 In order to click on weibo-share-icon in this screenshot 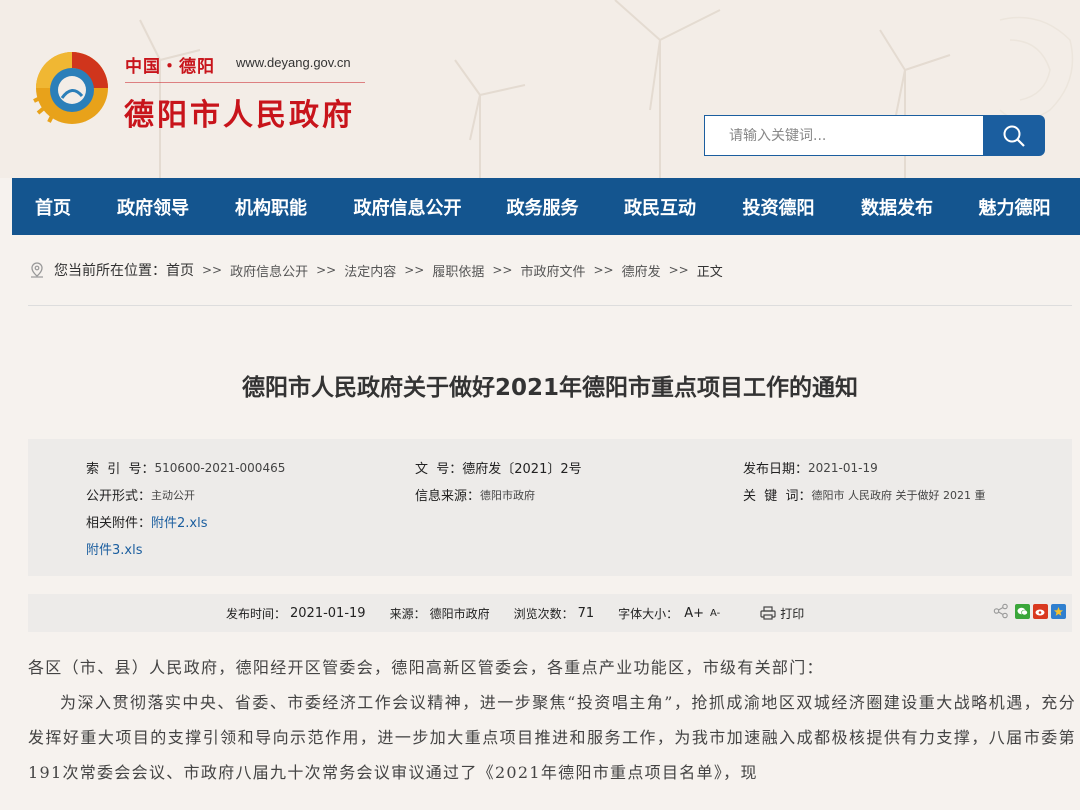, I will do `click(1040, 611)`.